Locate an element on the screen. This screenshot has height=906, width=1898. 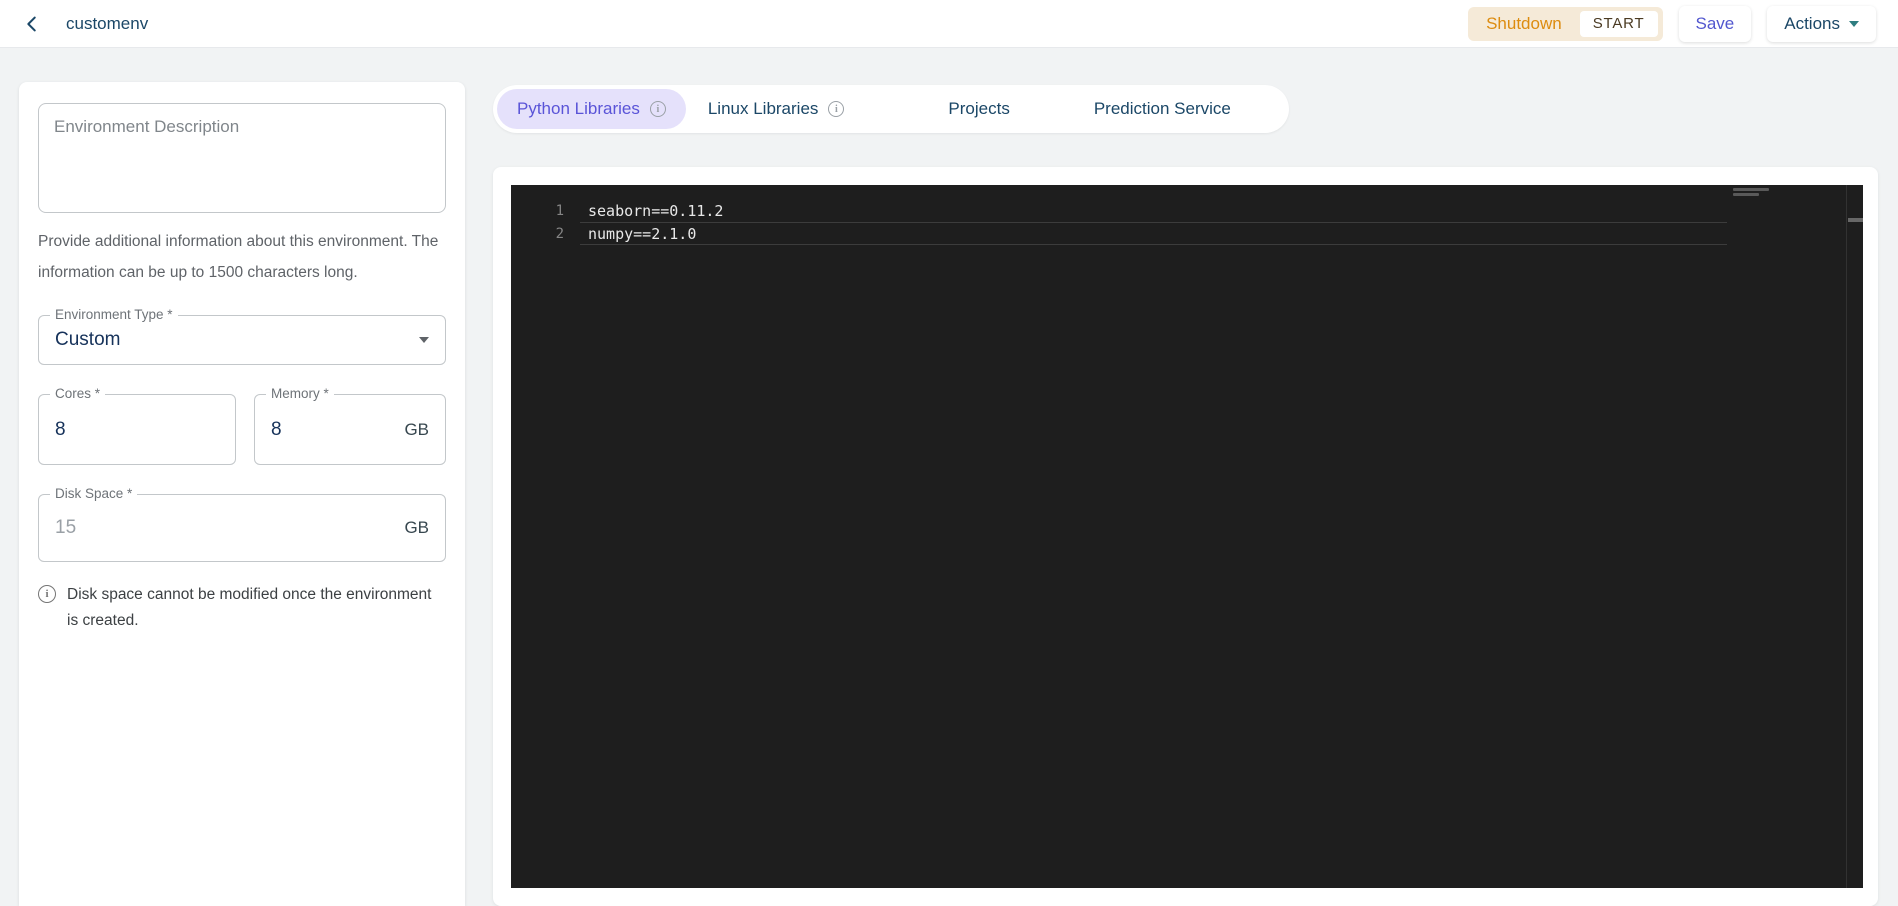
line-number: 1 is located at coordinates (559, 210).